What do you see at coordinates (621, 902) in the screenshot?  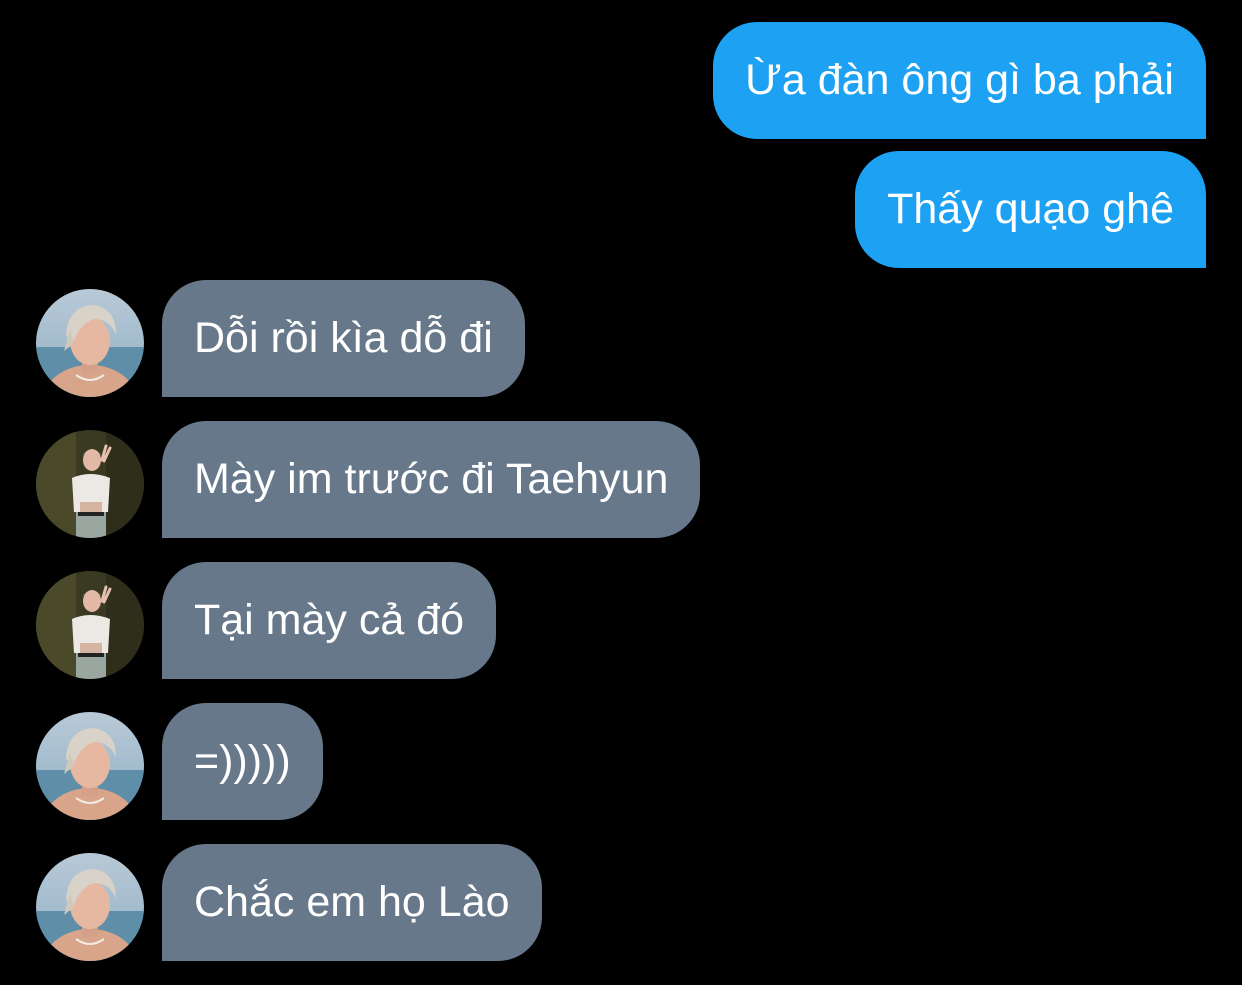 I see `message-row-received: Chắc em họ Lào` at bounding box center [621, 902].